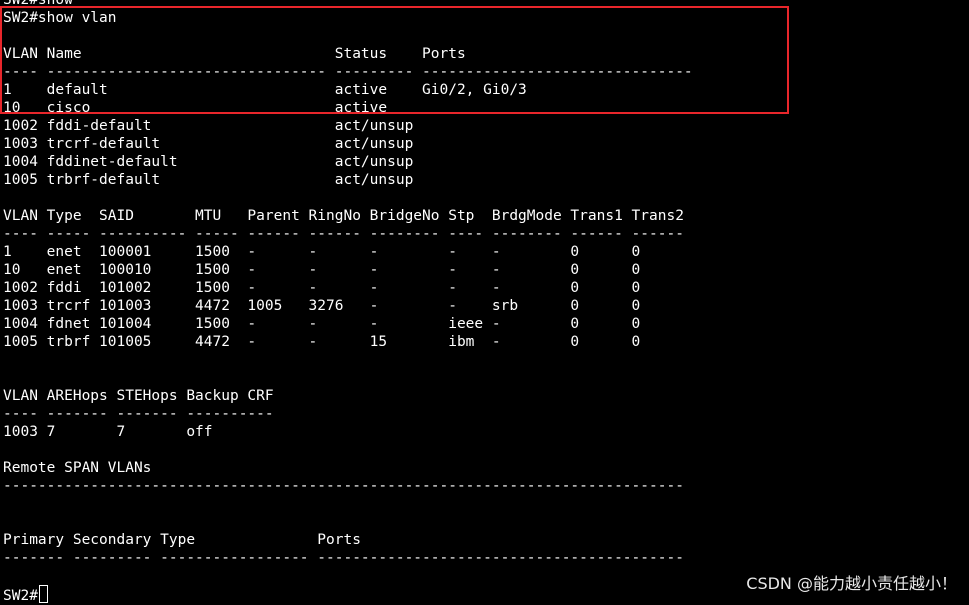 This screenshot has width=969, height=605. Describe the element at coordinates (322, 288) in the screenshot. I see `terminal-line: 1002 fddi 101002 1500 - - - - - 0 0` at that location.